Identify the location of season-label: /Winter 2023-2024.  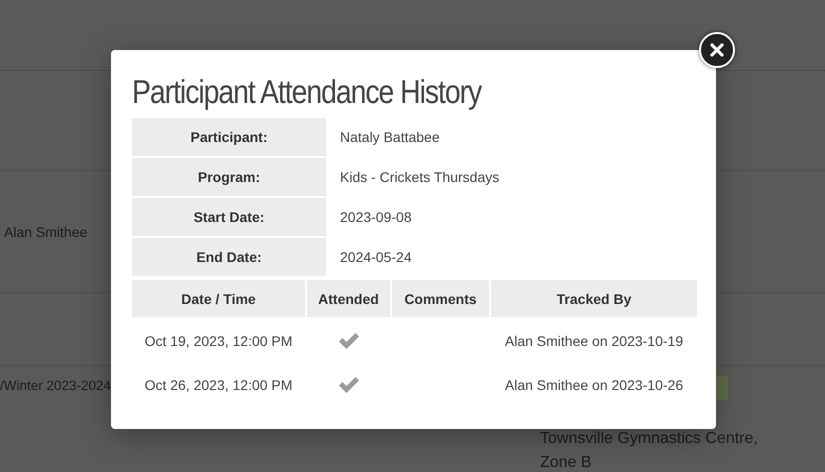
(56, 385).